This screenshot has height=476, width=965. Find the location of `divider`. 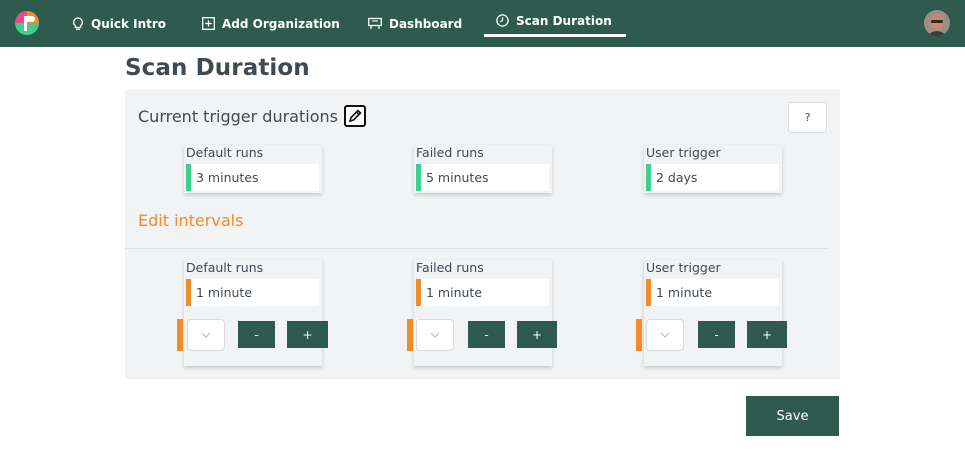

divider is located at coordinates (476, 248).